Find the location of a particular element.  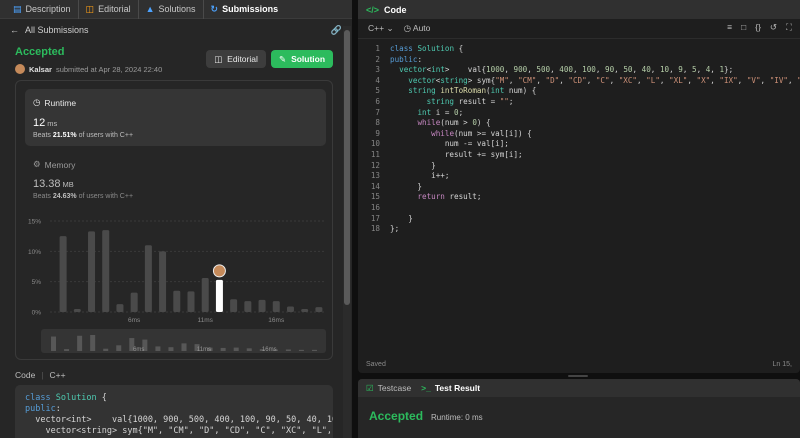

autosave-indicator: ◷ Auto is located at coordinates (417, 28).